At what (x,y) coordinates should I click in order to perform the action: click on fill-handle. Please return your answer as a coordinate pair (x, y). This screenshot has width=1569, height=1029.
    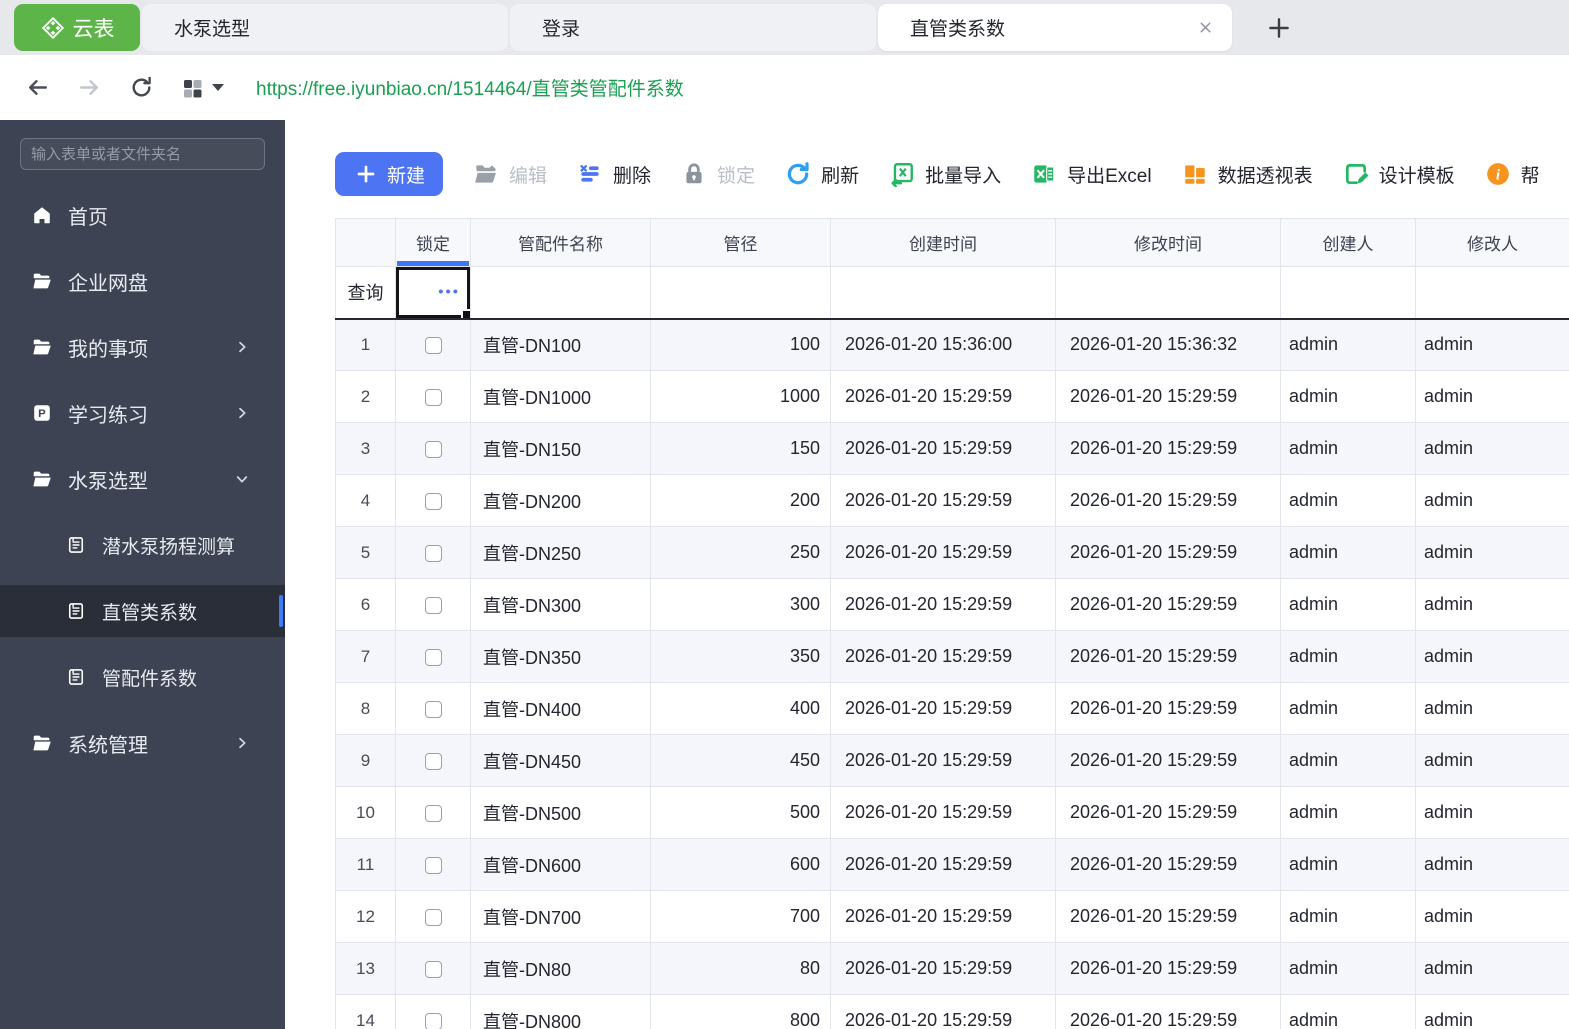
    Looking at the image, I should click on (465, 312).